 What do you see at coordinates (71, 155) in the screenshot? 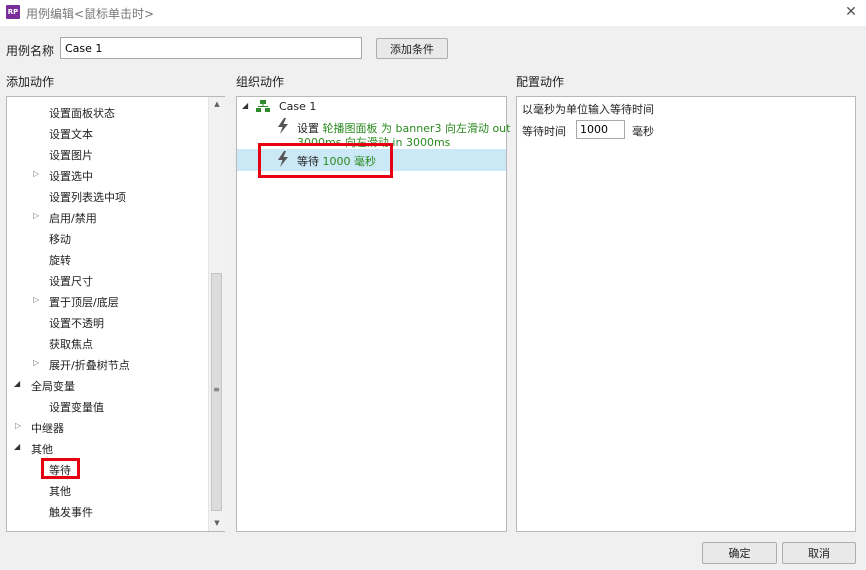
I see `tree-item-set-image: 设置图片` at bounding box center [71, 155].